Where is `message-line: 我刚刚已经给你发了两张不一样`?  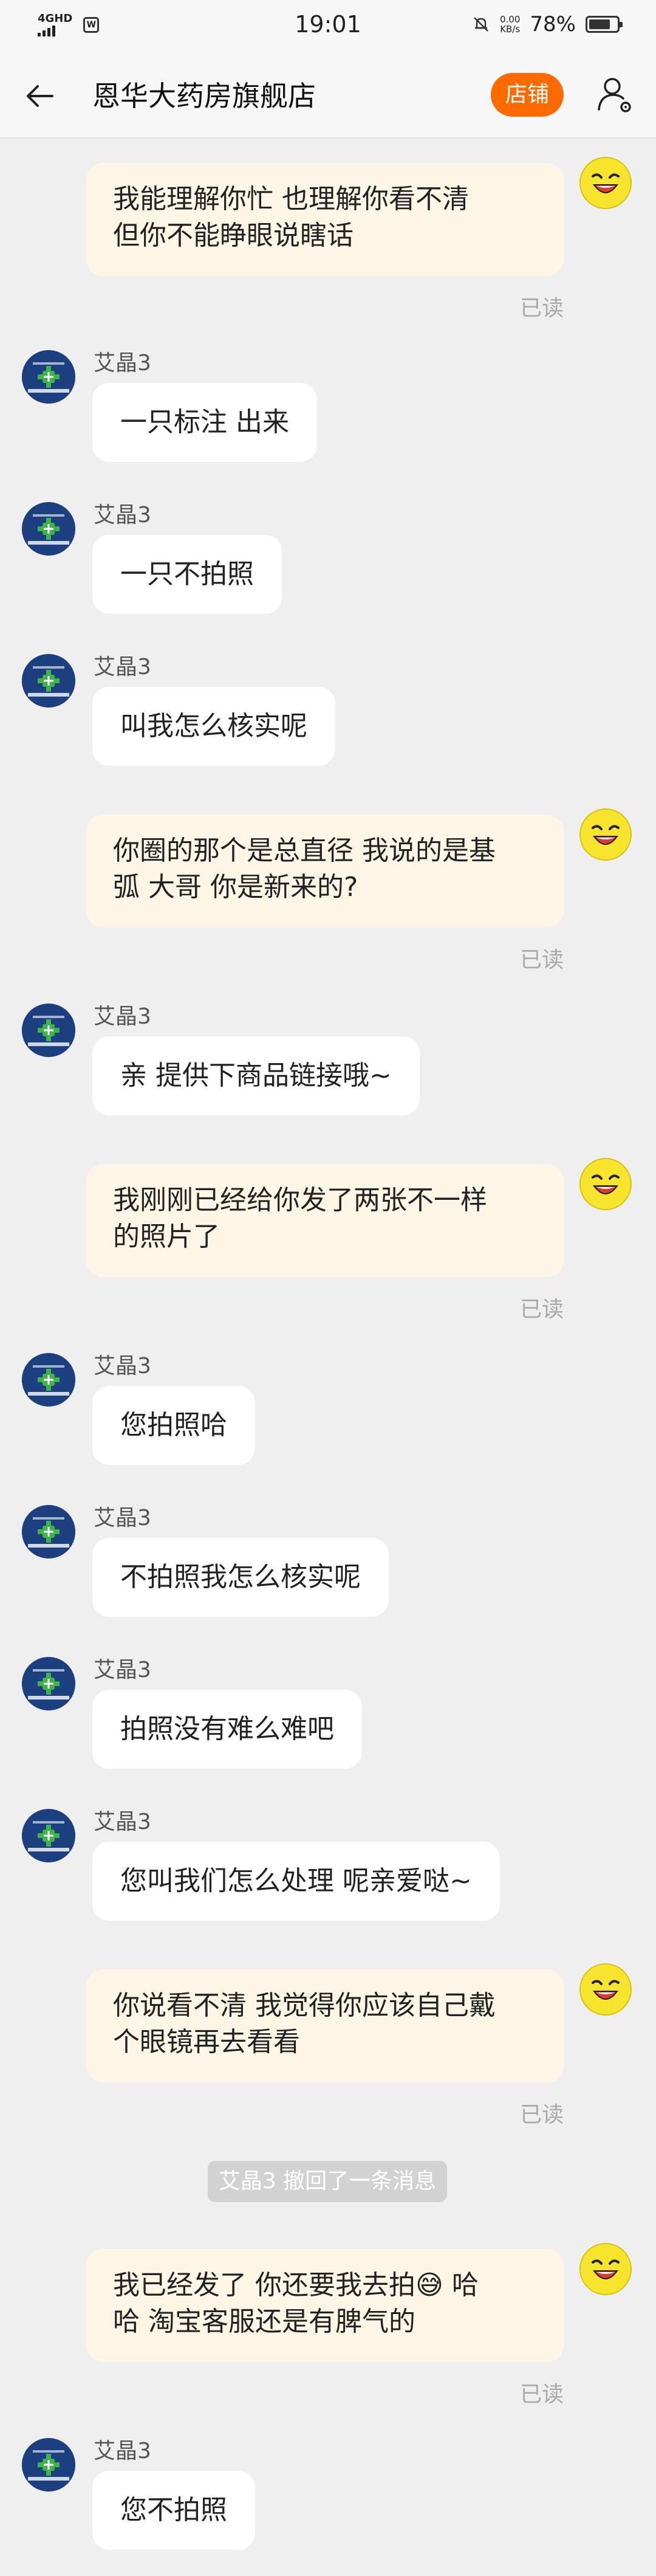 message-line: 我刚刚已经给你发了两张不一样 is located at coordinates (300, 1200).